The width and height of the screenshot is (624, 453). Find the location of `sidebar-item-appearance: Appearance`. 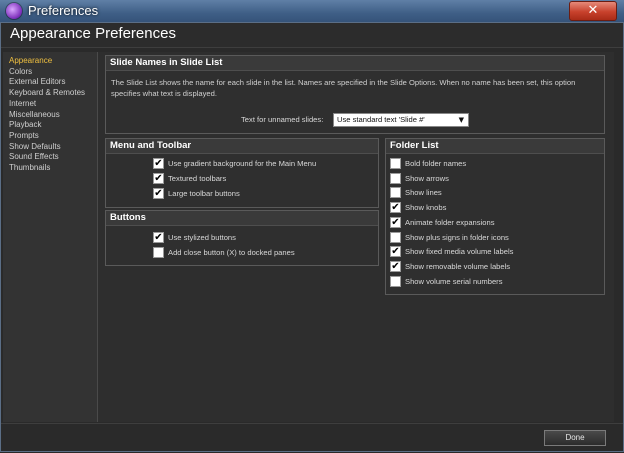

sidebar-item-appearance: Appearance is located at coordinates (50, 61).